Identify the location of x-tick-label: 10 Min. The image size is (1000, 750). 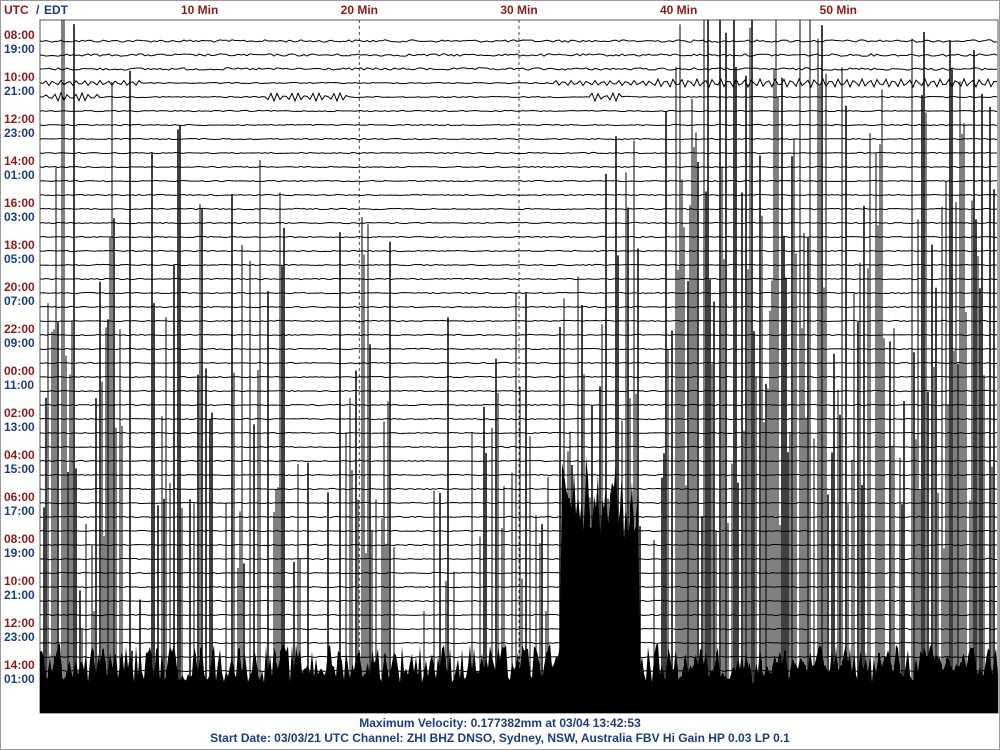
(199, 10).